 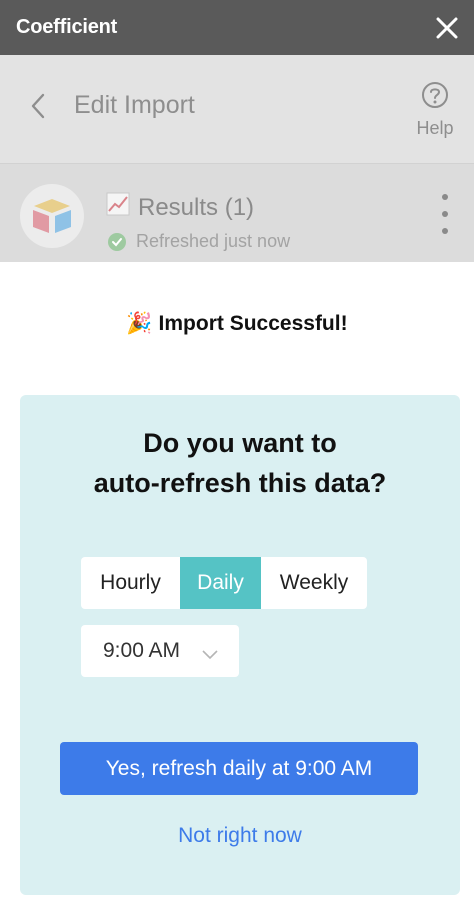 I want to click on frequency-option-weekly: Weekly, so click(x=314, y=583).